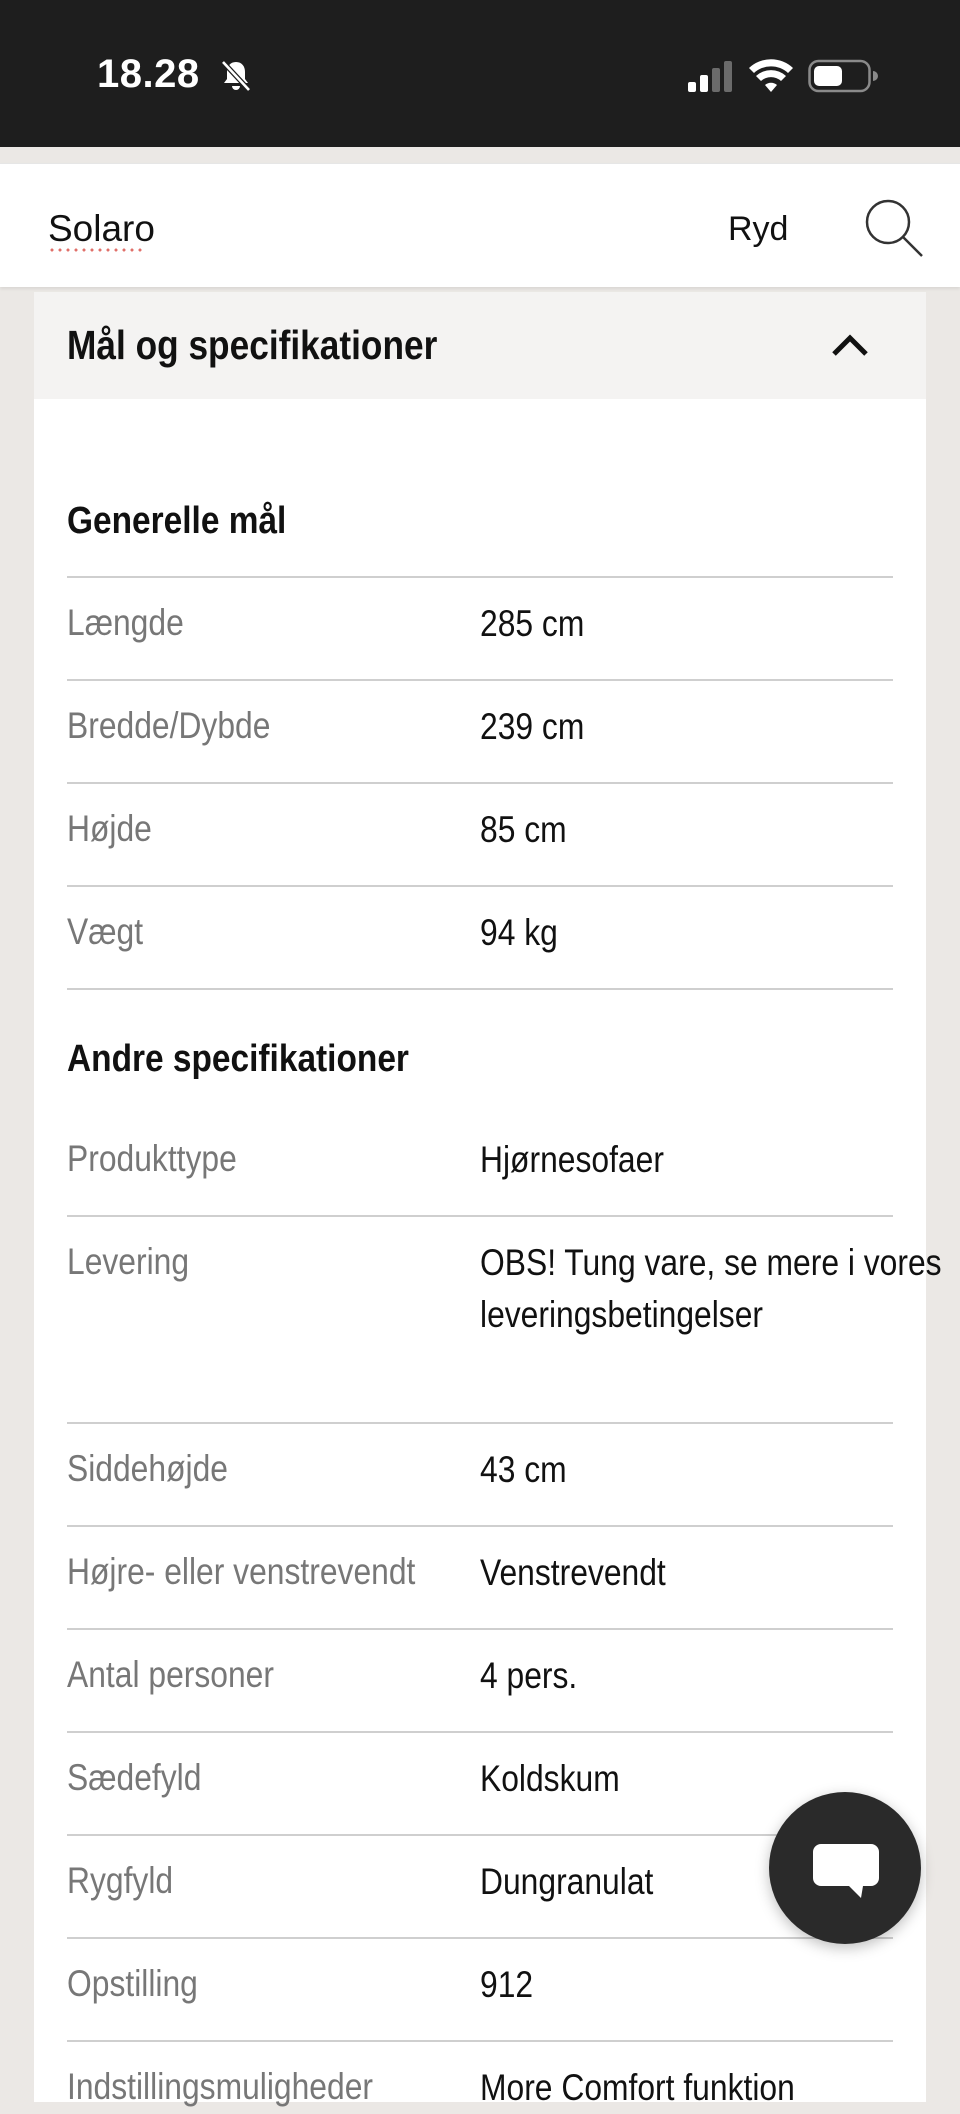 The image size is (960, 2114). What do you see at coordinates (523, 829) in the screenshot?
I see `spec-value: 85 cm` at bounding box center [523, 829].